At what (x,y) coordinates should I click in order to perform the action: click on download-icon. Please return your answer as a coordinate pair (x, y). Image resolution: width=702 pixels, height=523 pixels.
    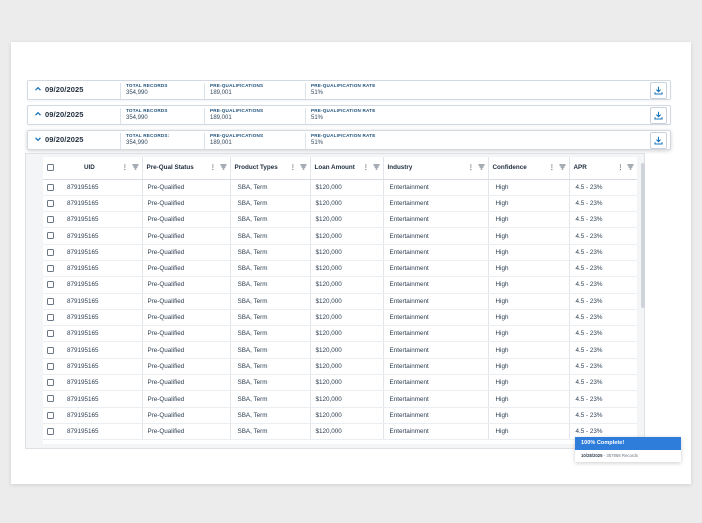
    Looking at the image, I should click on (658, 140).